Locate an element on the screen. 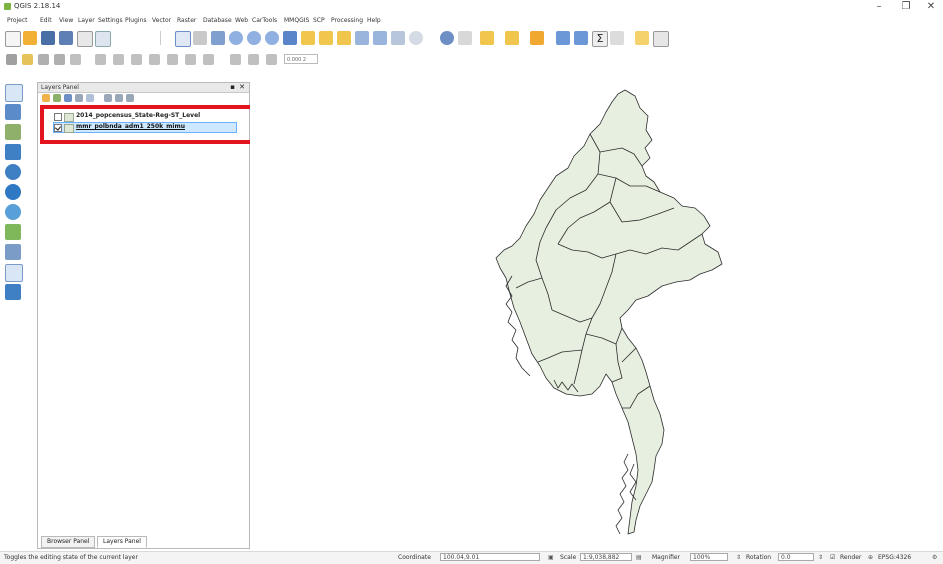 The width and height of the screenshot is (943, 564). new-project-icon is located at coordinates (13, 39).